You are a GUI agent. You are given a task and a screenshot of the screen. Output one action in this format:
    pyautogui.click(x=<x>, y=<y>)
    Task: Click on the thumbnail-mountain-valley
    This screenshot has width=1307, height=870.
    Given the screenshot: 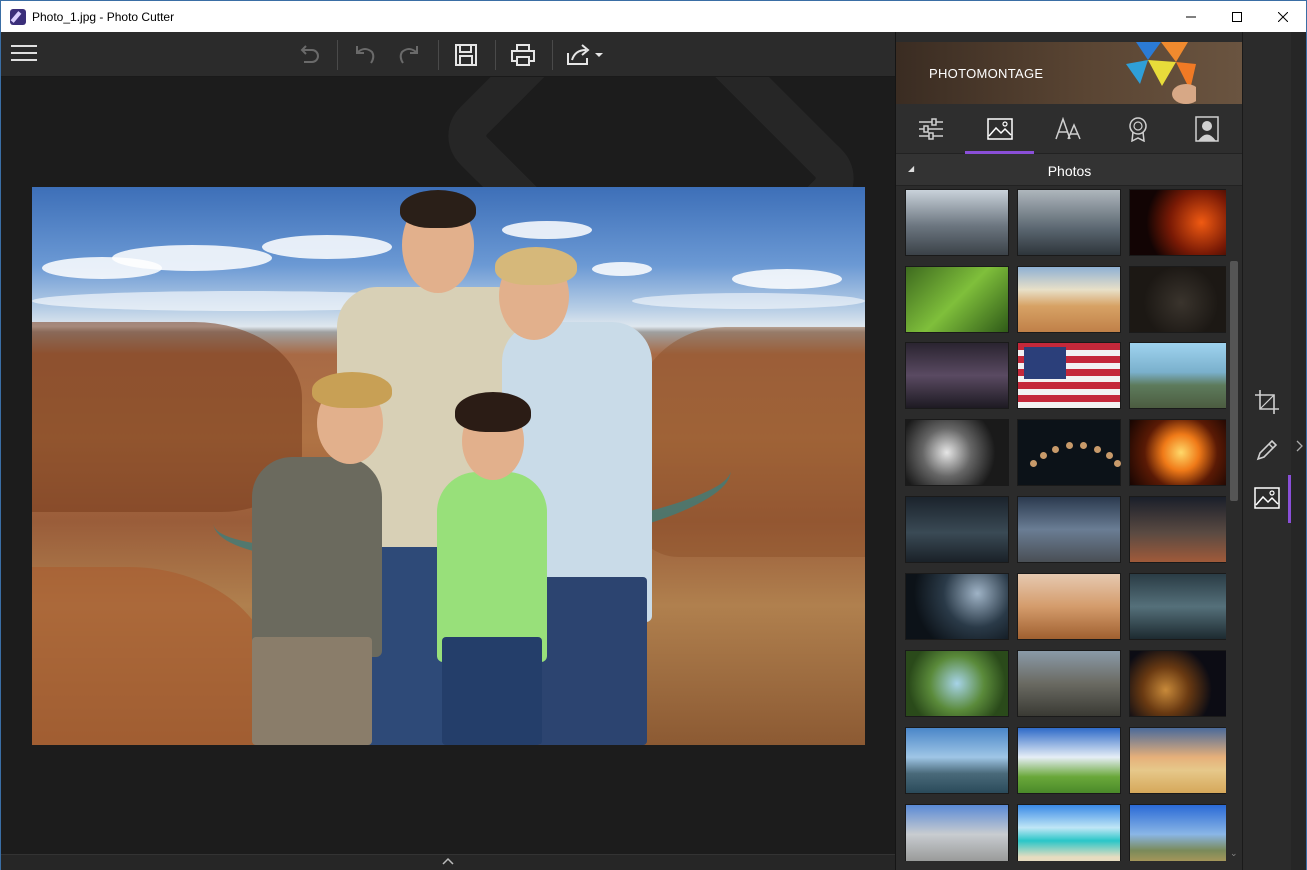 What is the action you would take?
    pyautogui.click(x=1177, y=832)
    